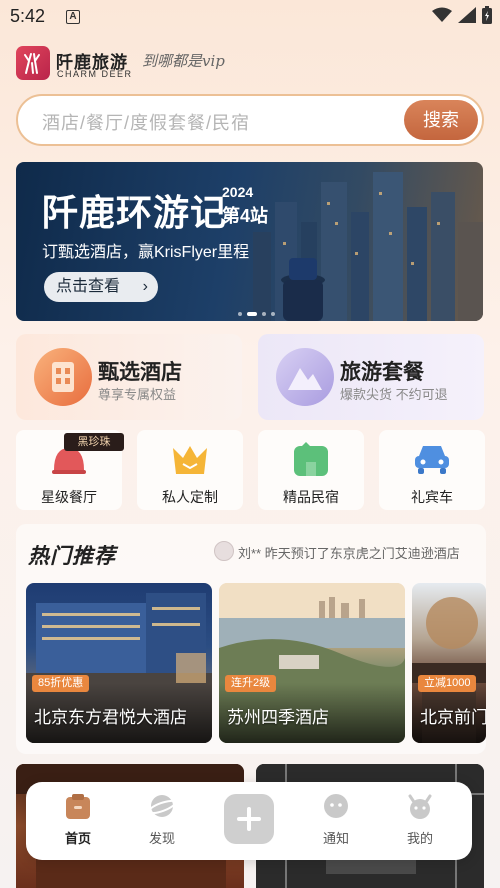  I want to click on app-logo, so click(33, 63).